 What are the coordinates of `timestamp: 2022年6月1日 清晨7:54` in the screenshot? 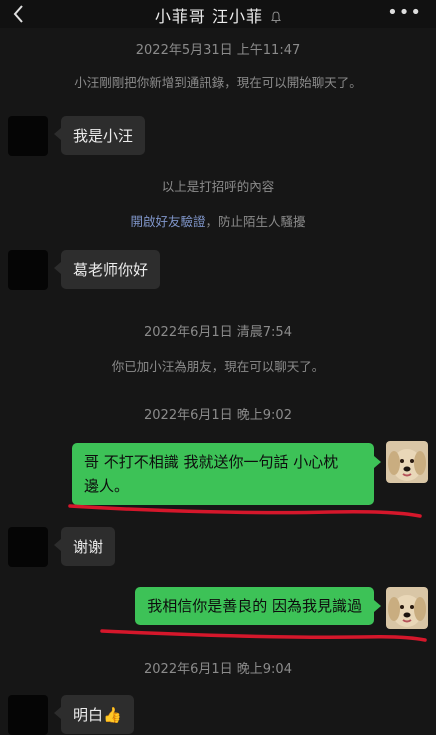 It's located at (218, 332).